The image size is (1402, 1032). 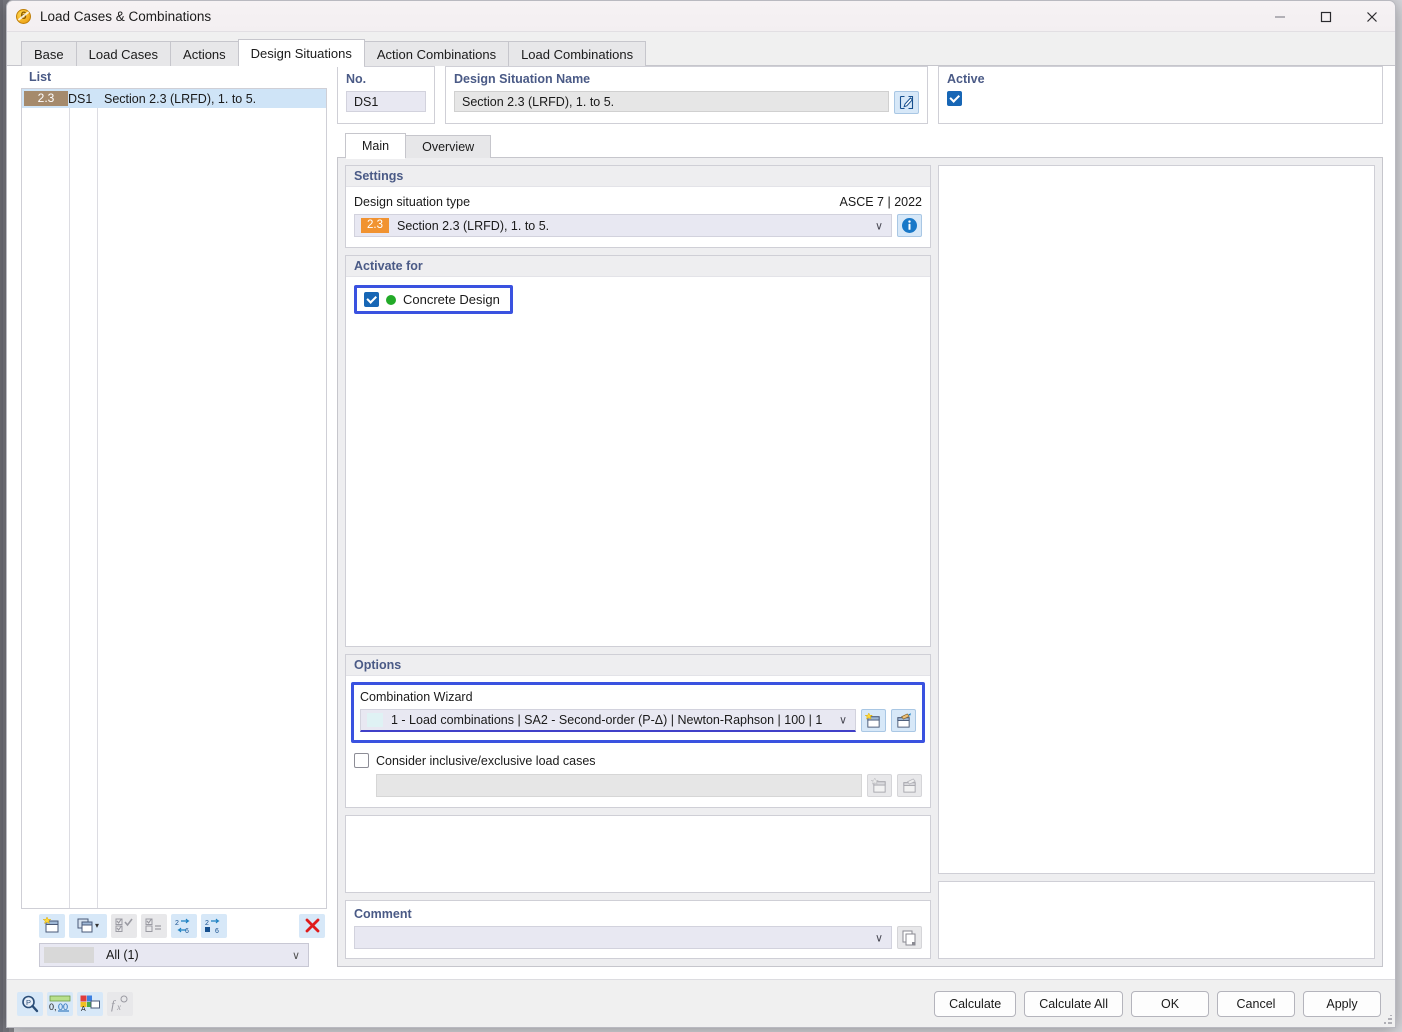 What do you see at coordinates (301, 53) in the screenshot?
I see `tab-design-situations: Design Situations` at bounding box center [301, 53].